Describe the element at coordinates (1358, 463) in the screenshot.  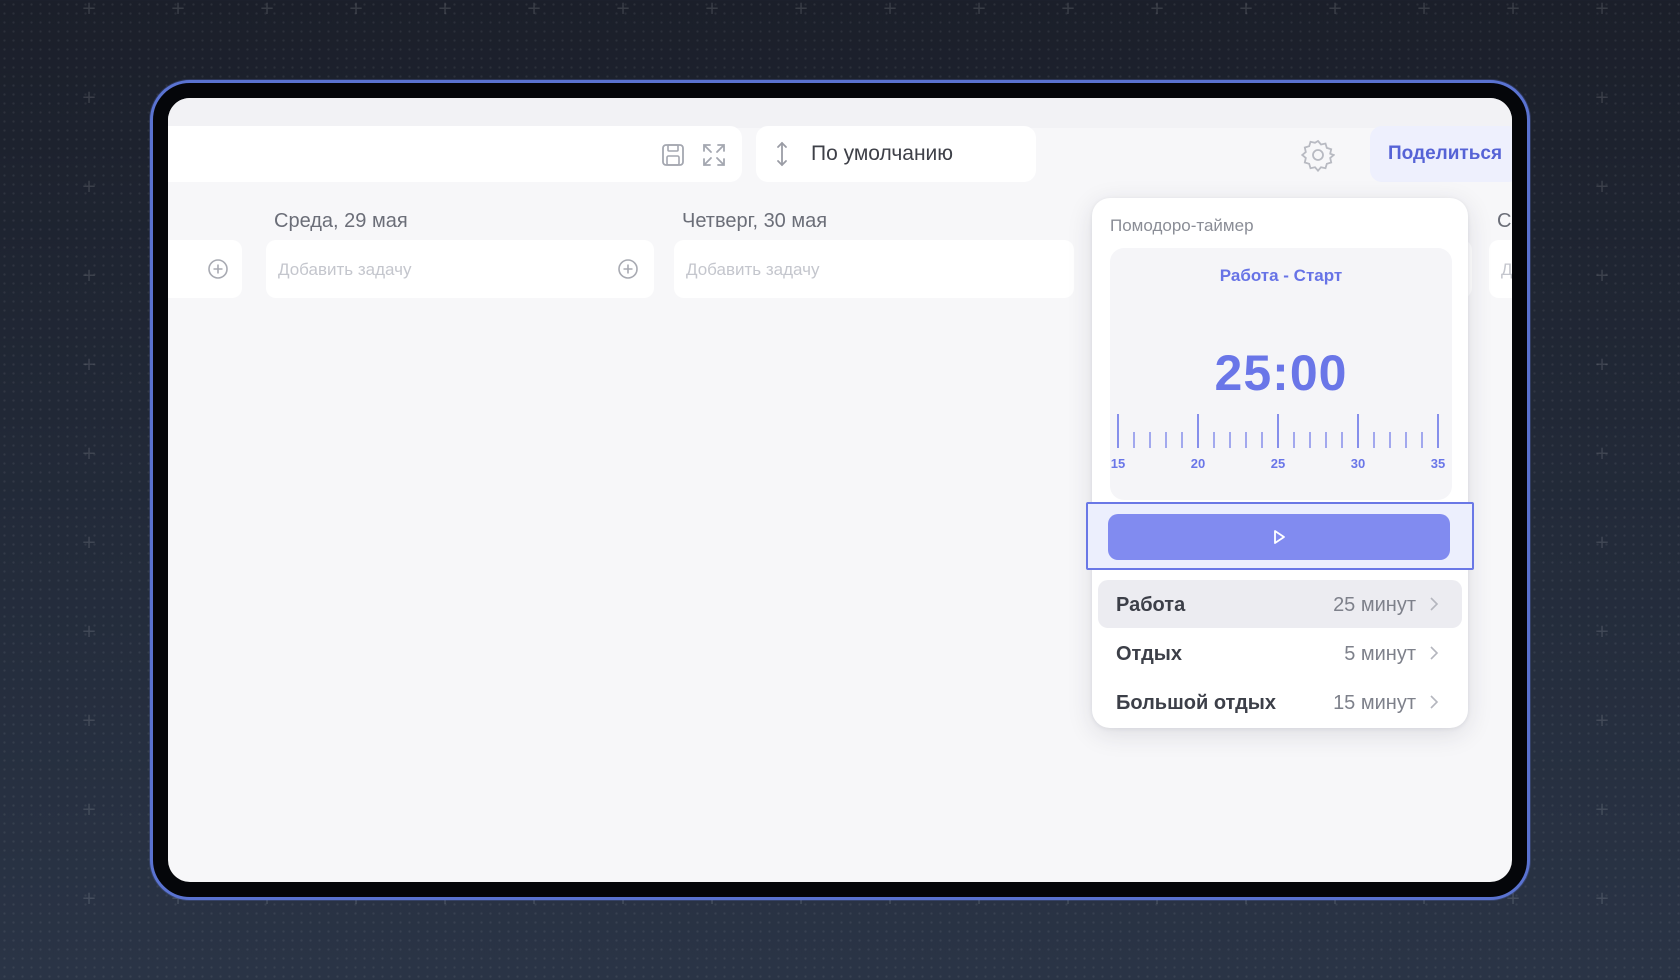
I see `ruler-label: 30` at that location.